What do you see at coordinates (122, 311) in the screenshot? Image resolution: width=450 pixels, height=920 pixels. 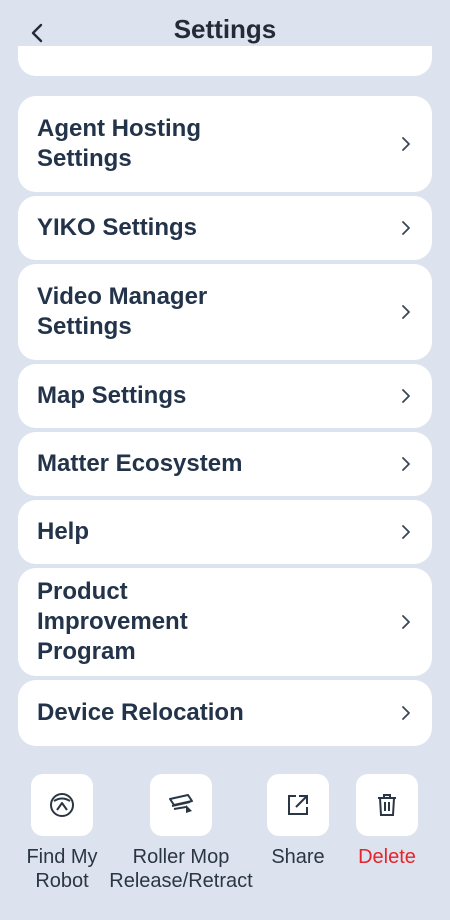 I see `settings-item-label: Video Manager Settings` at bounding box center [122, 311].